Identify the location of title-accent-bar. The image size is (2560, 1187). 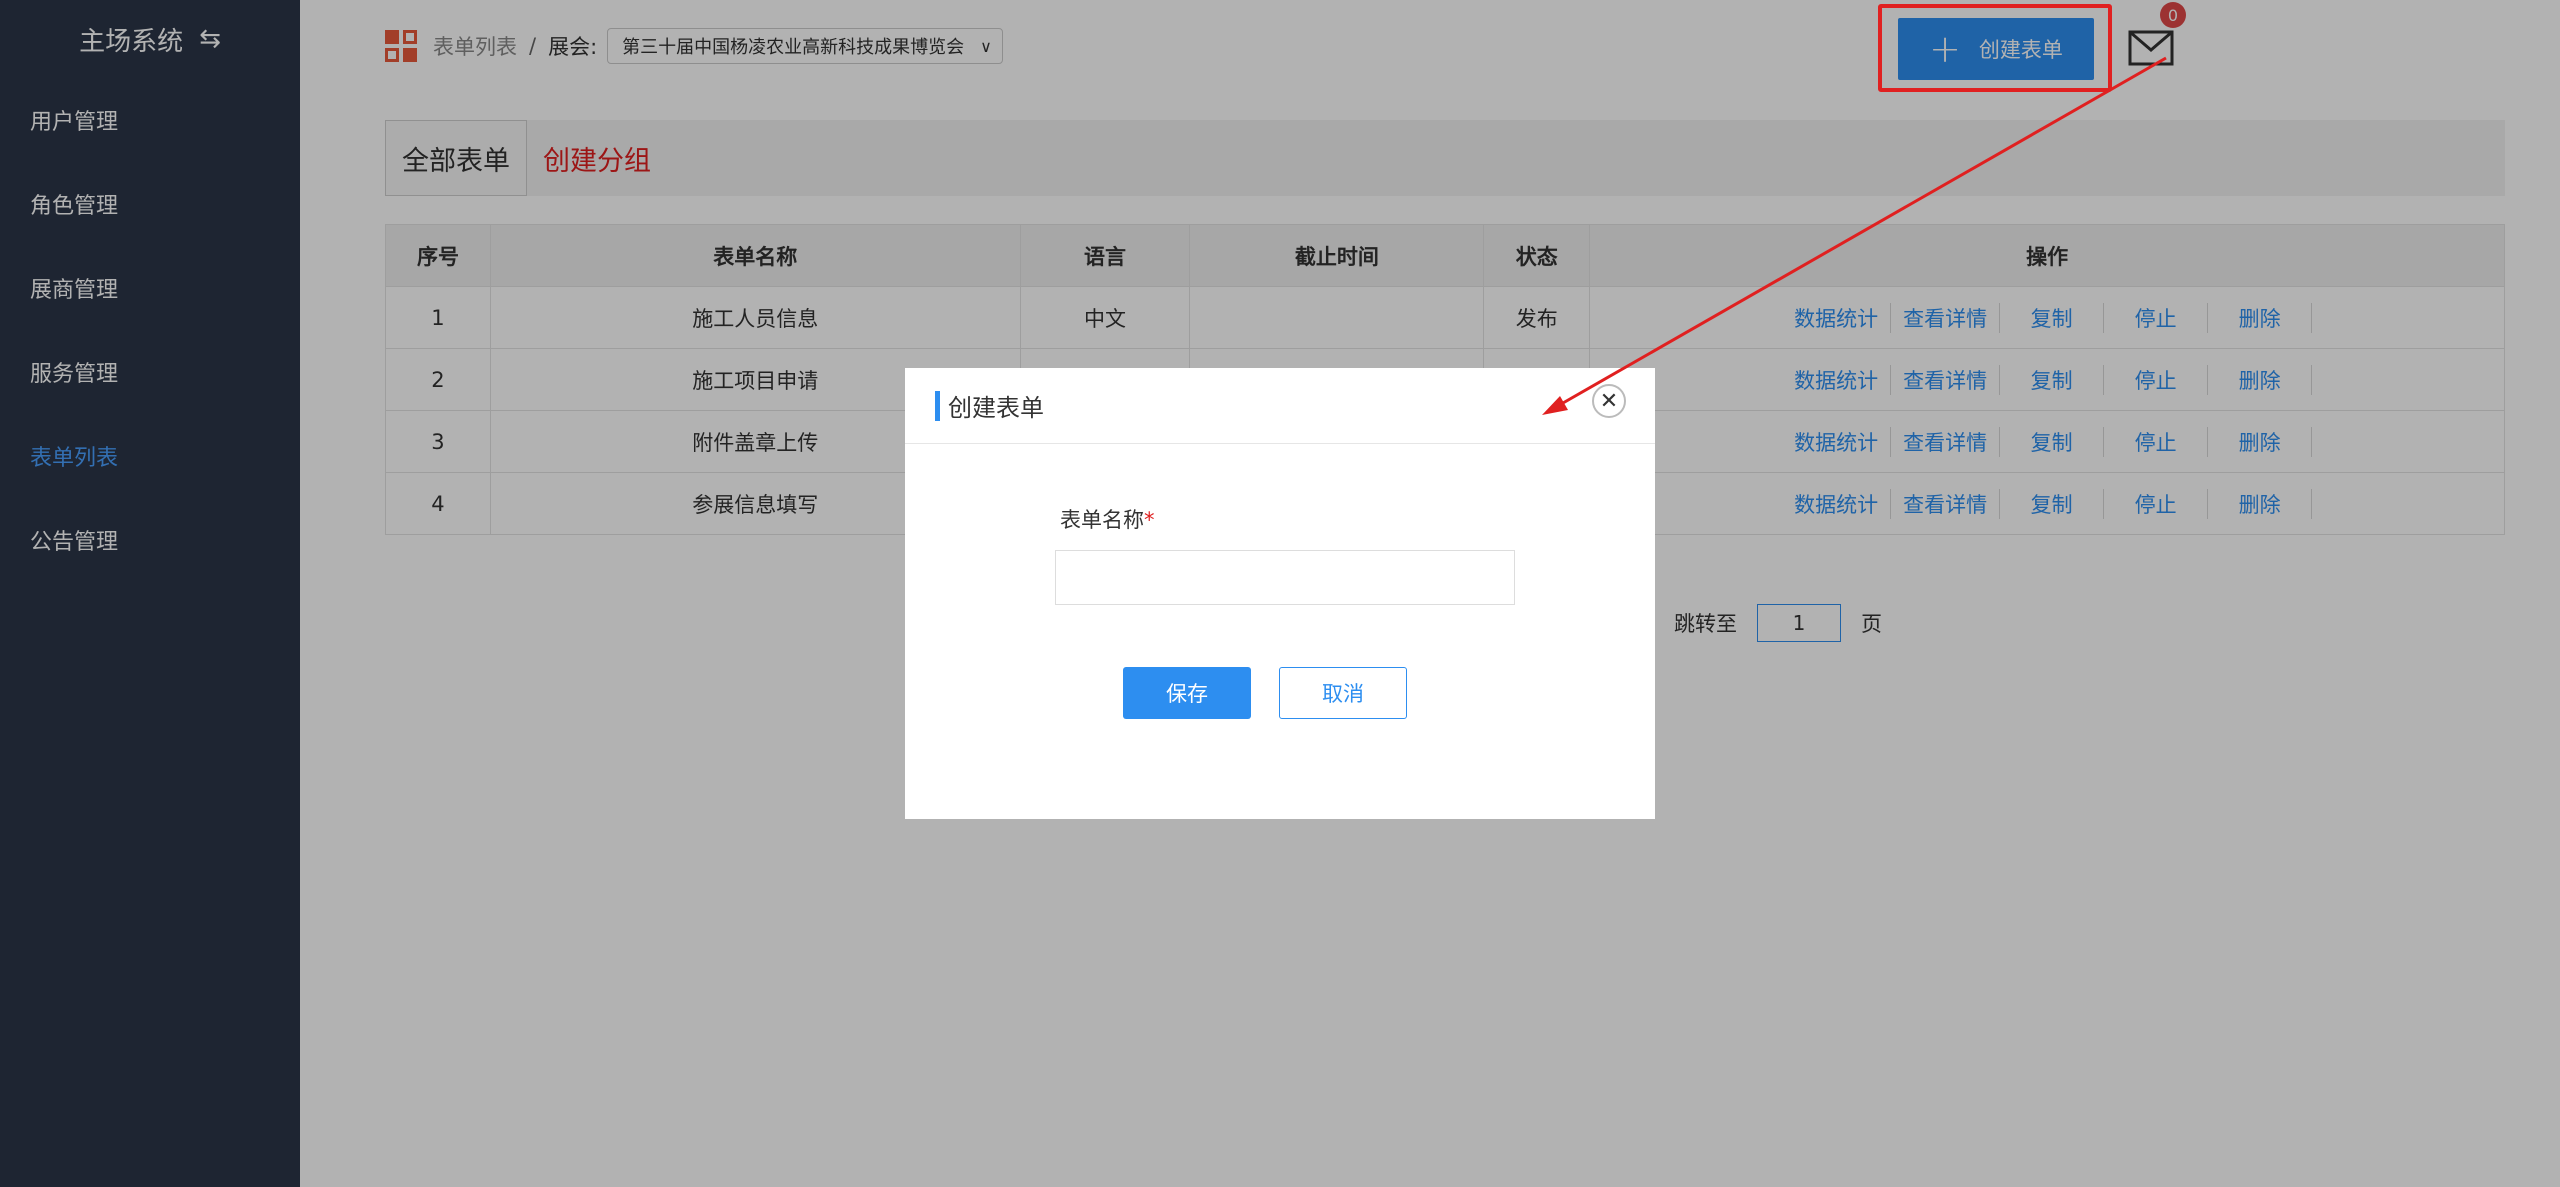
(937, 405).